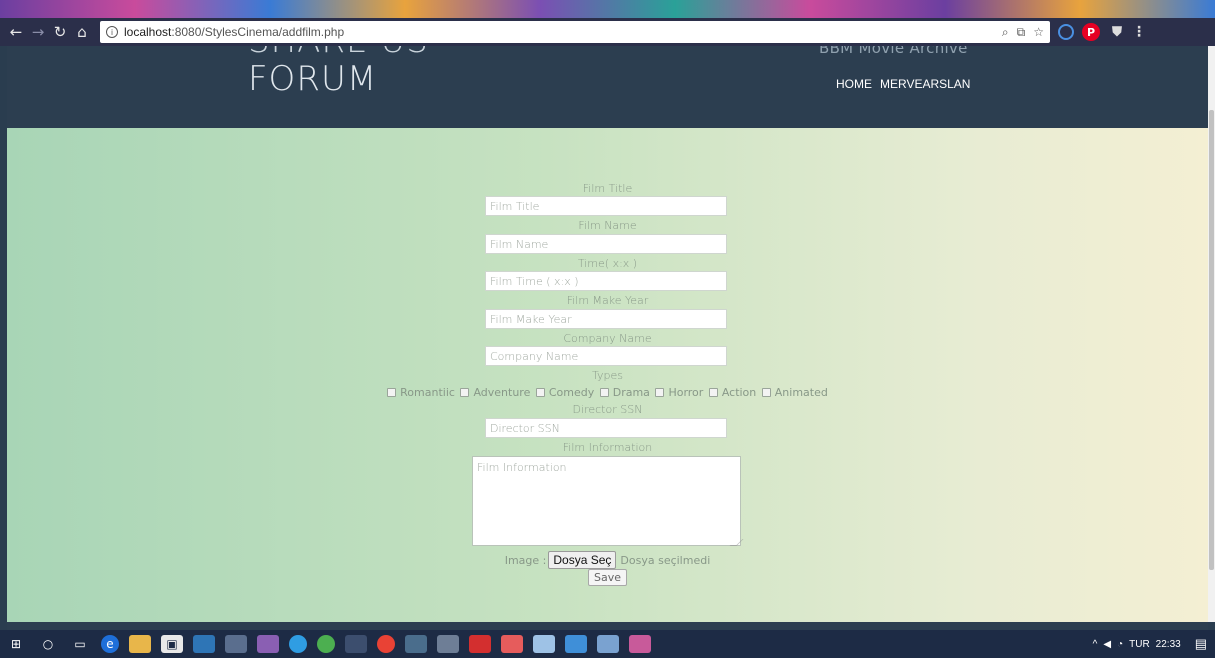  I want to click on chrome-icon, so click(386, 644).